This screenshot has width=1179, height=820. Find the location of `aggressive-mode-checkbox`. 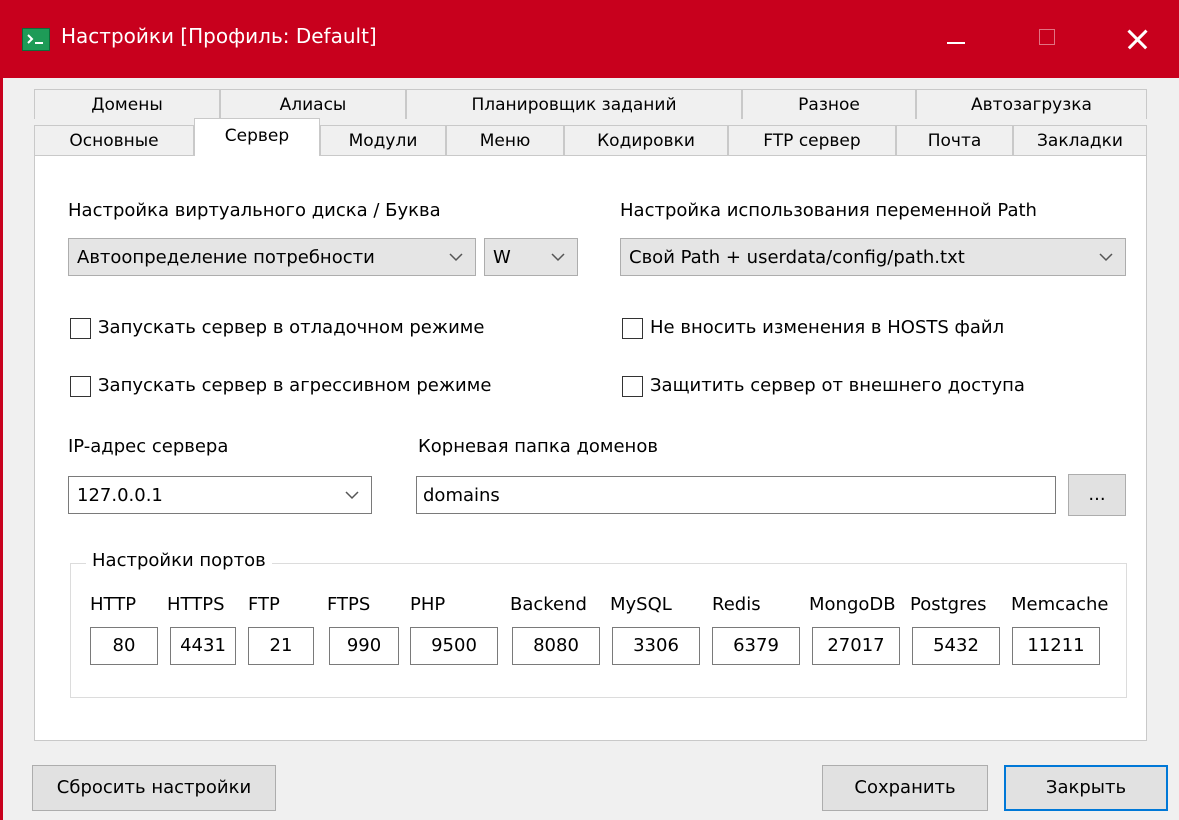

aggressive-mode-checkbox is located at coordinates (80, 386).